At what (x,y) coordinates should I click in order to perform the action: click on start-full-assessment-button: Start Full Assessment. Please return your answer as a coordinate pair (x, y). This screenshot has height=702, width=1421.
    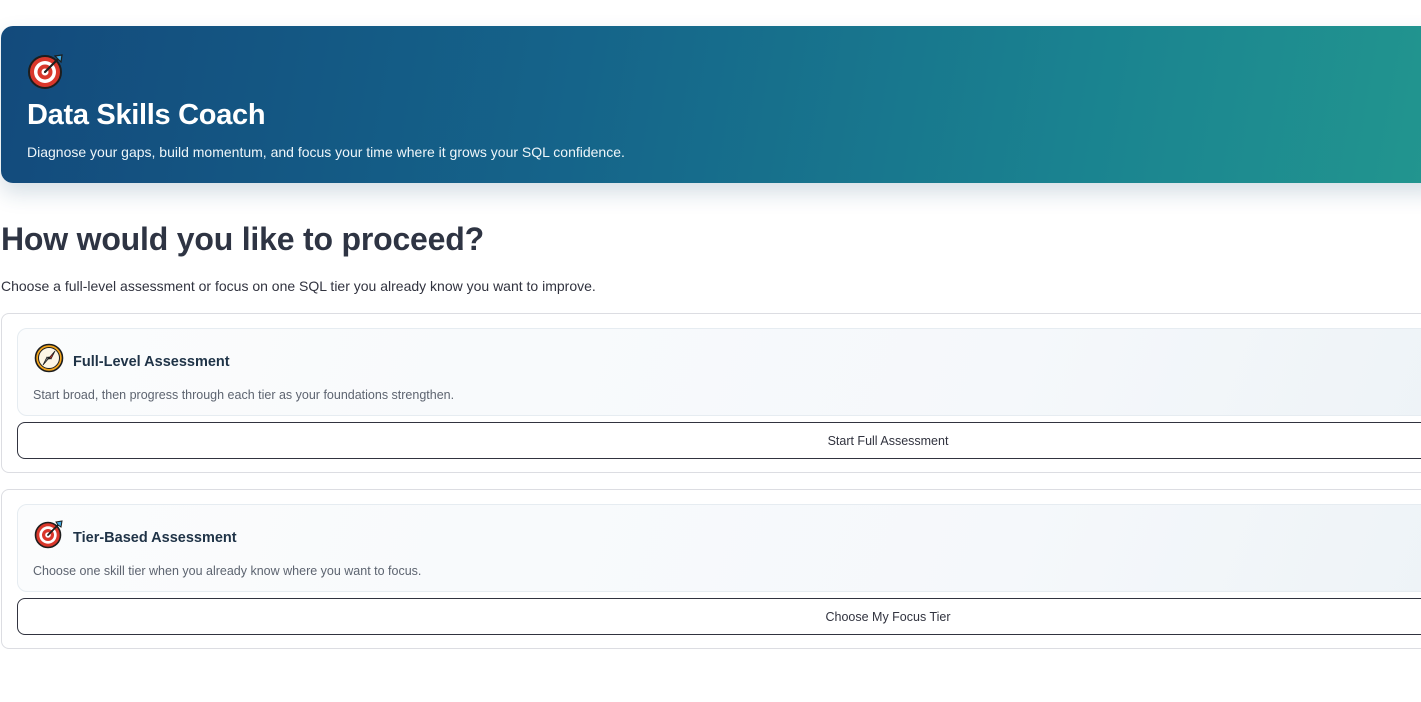
    Looking at the image, I should click on (719, 440).